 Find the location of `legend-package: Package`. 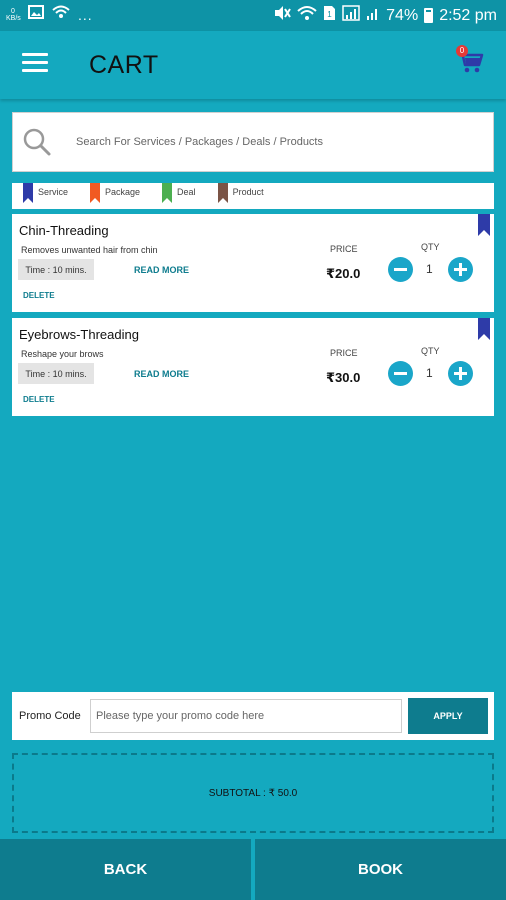

legend-package: Package is located at coordinates (115, 193).